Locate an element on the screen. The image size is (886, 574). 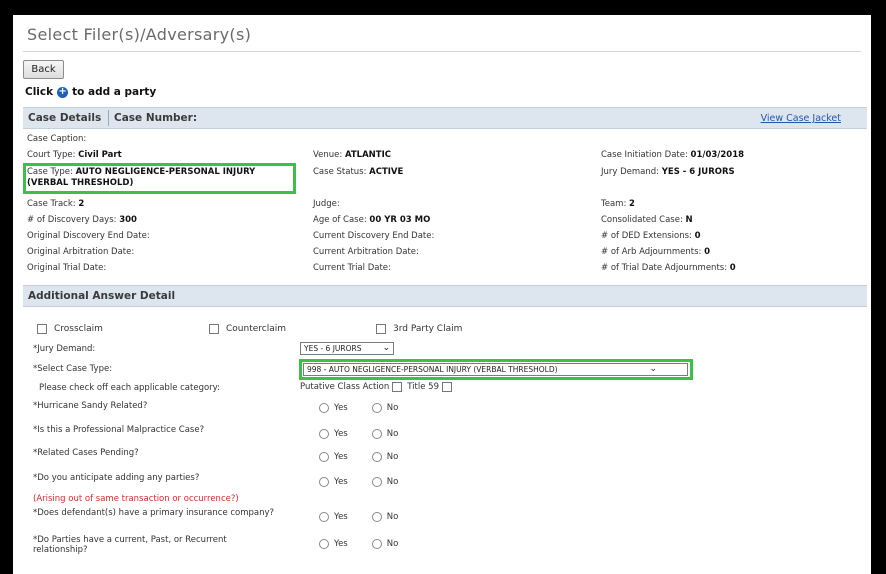
venue-label: Venue: is located at coordinates (328, 155).